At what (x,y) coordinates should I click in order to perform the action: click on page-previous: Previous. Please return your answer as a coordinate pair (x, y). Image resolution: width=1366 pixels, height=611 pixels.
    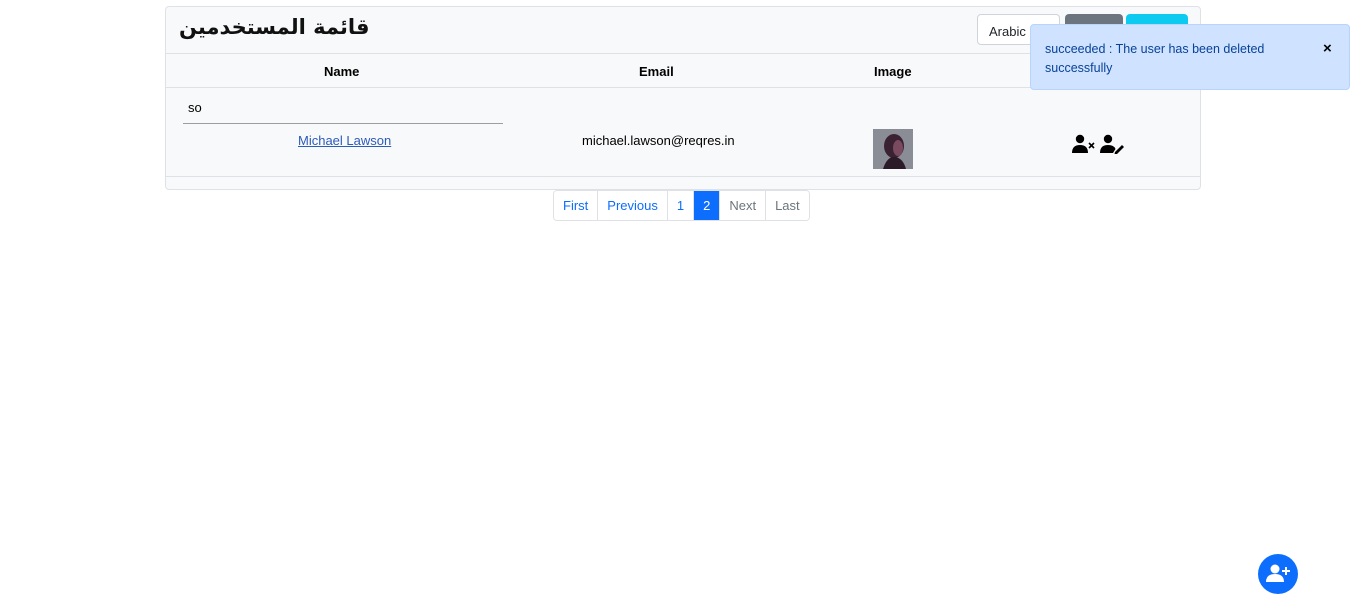
    Looking at the image, I should click on (633, 205).